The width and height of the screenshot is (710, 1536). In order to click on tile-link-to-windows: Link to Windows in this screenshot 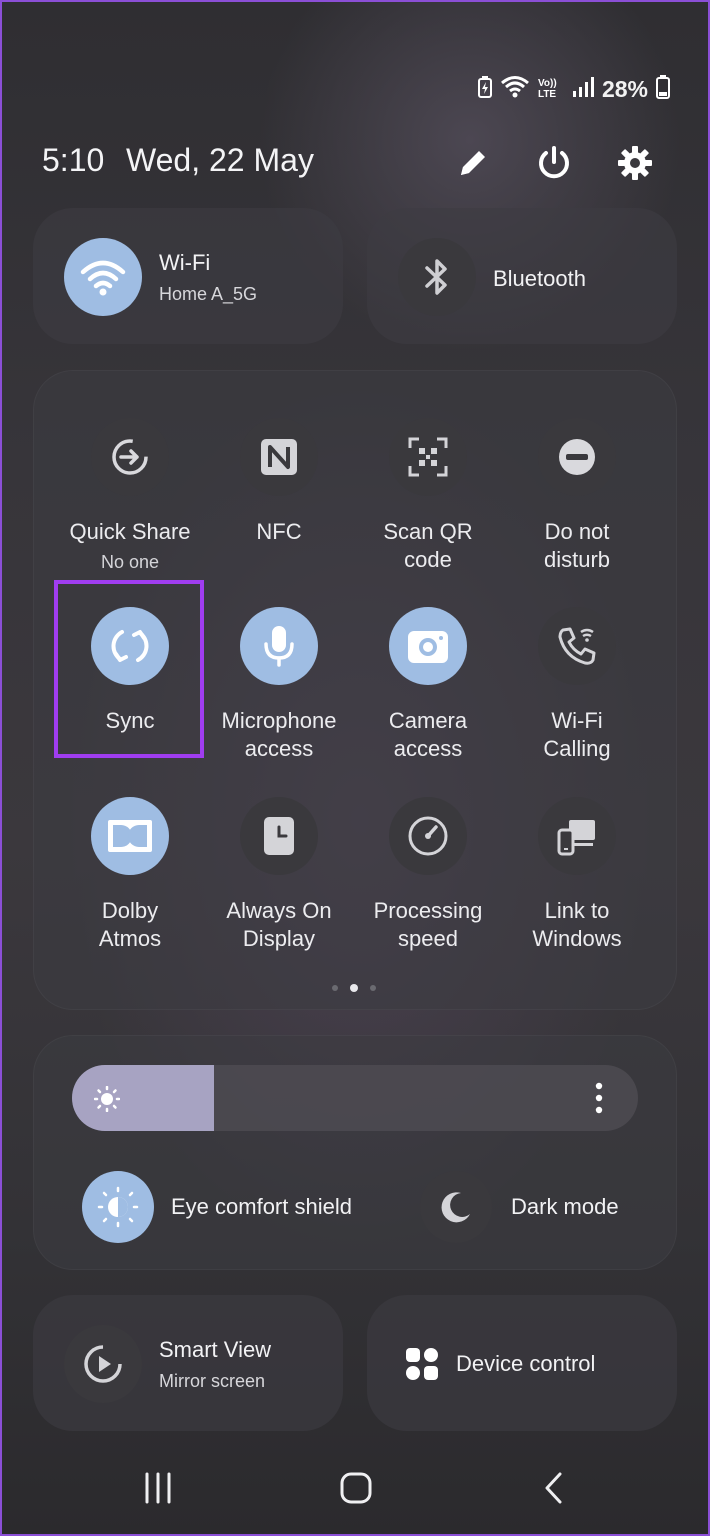, I will do `click(577, 887)`.